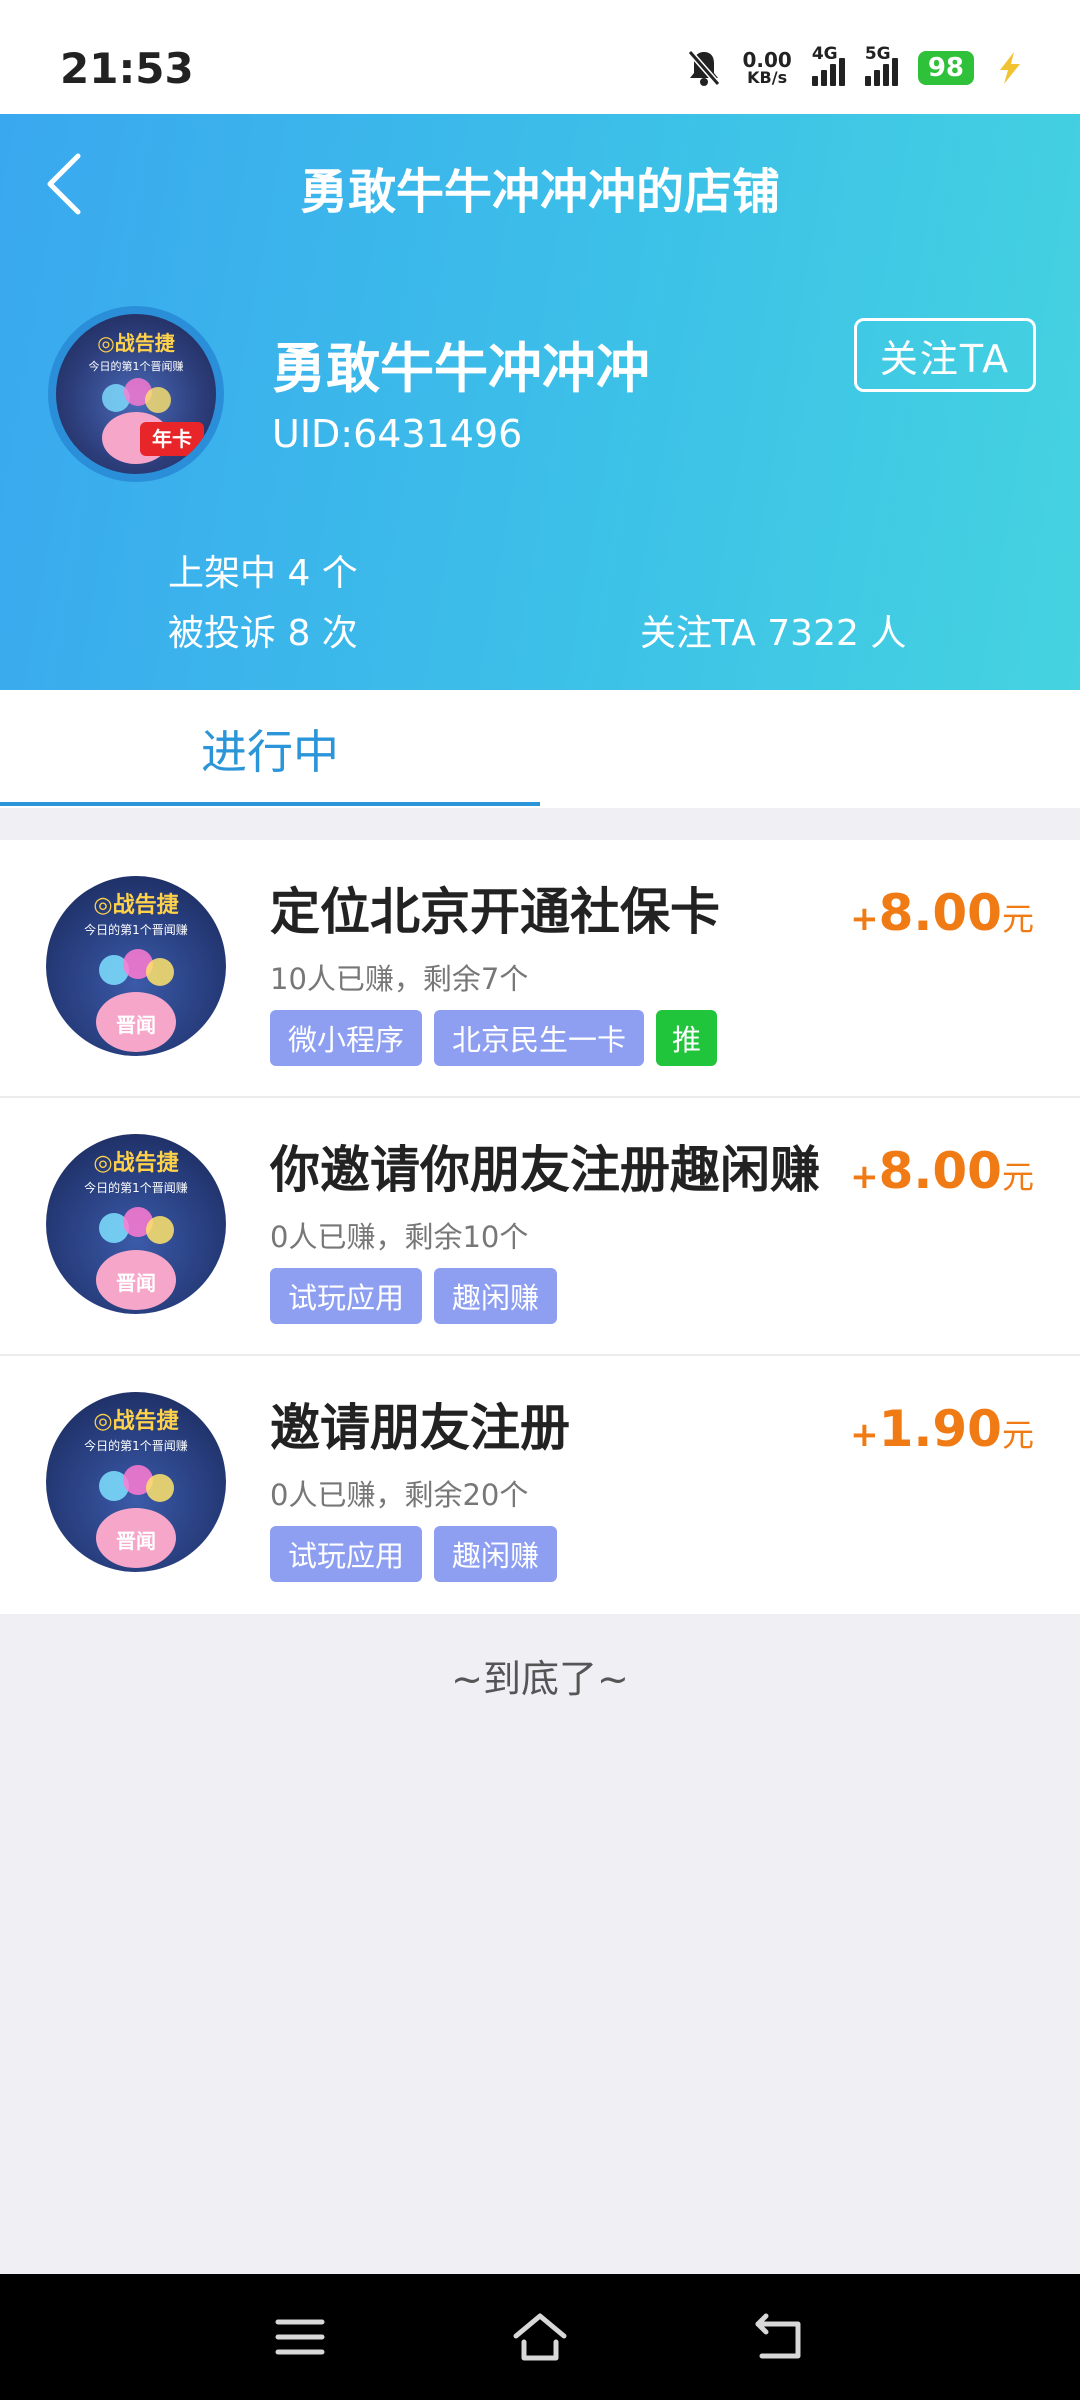 This screenshot has height=2400, width=1080. I want to click on signal-5g-icon: 5G, so click(881, 65).